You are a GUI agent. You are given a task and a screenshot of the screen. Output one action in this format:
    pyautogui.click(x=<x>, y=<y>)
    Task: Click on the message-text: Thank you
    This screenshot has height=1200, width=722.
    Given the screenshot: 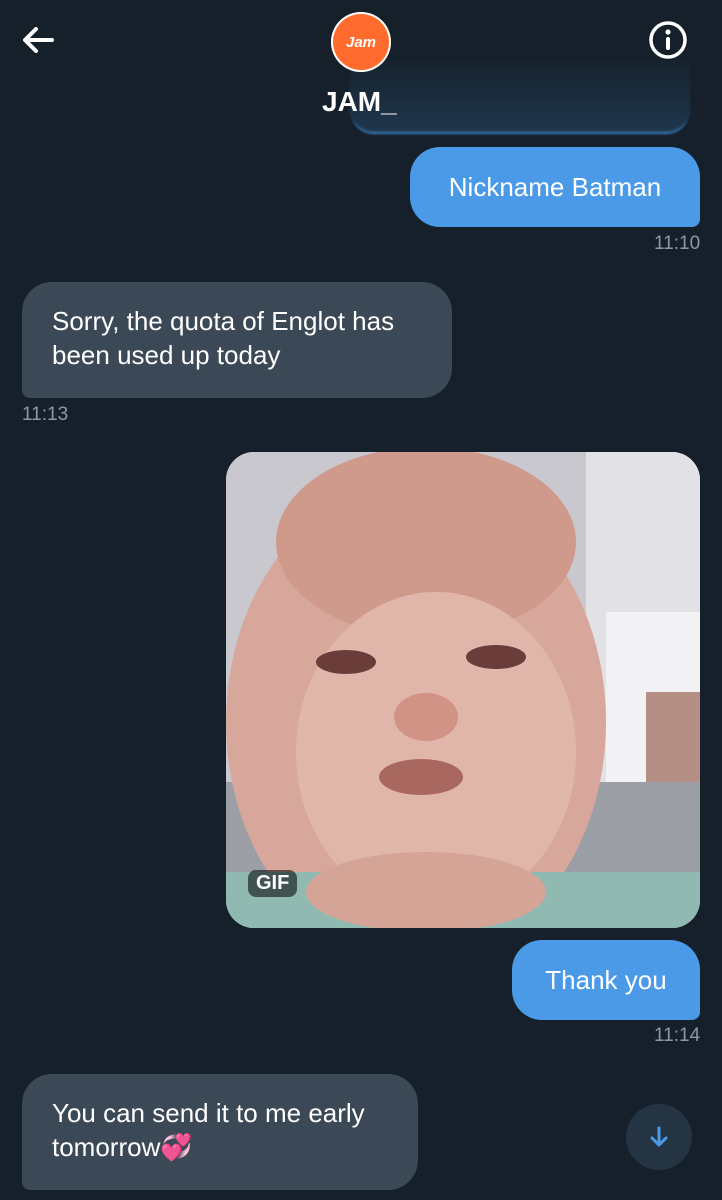 What is the action you would take?
    pyautogui.click(x=606, y=980)
    